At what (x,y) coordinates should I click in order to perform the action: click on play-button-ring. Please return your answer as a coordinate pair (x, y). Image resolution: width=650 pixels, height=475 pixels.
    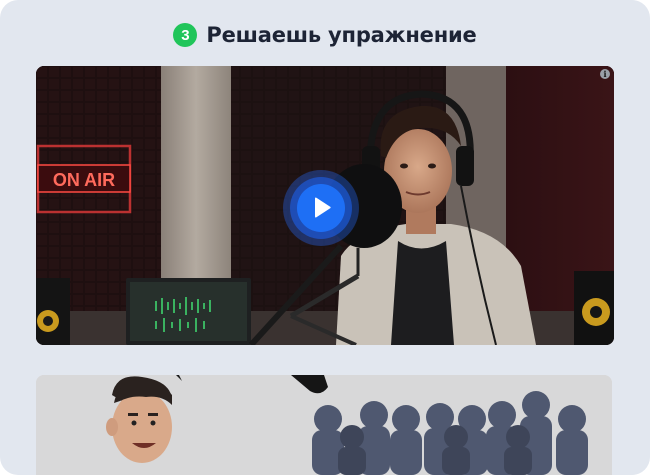
    Looking at the image, I should click on (321, 208).